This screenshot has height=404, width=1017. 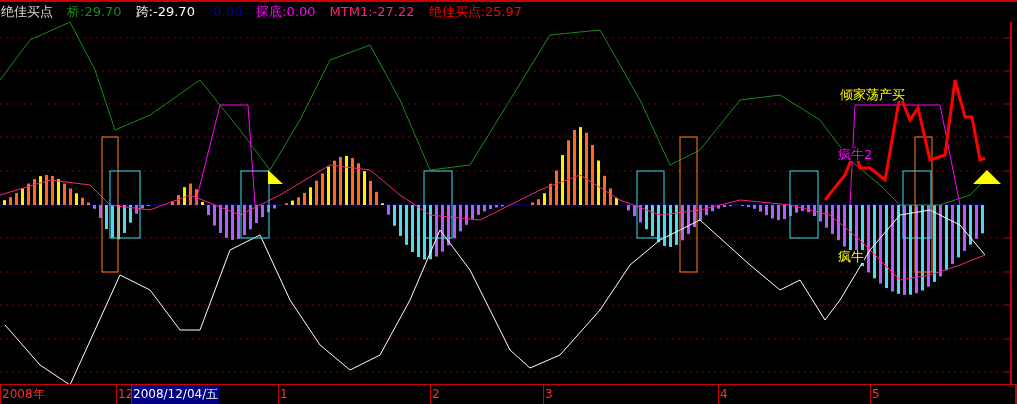 What do you see at coordinates (225, 12) in the screenshot?
I see `indicator-value: :0.00` at bounding box center [225, 12].